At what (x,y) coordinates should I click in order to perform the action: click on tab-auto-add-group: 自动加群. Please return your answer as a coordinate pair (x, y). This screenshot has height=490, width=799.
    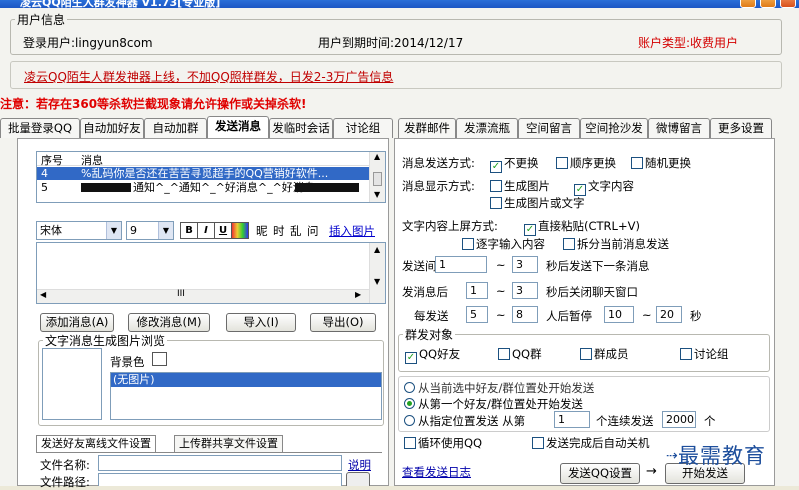
    Looking at the image, I should click on (175, 128).